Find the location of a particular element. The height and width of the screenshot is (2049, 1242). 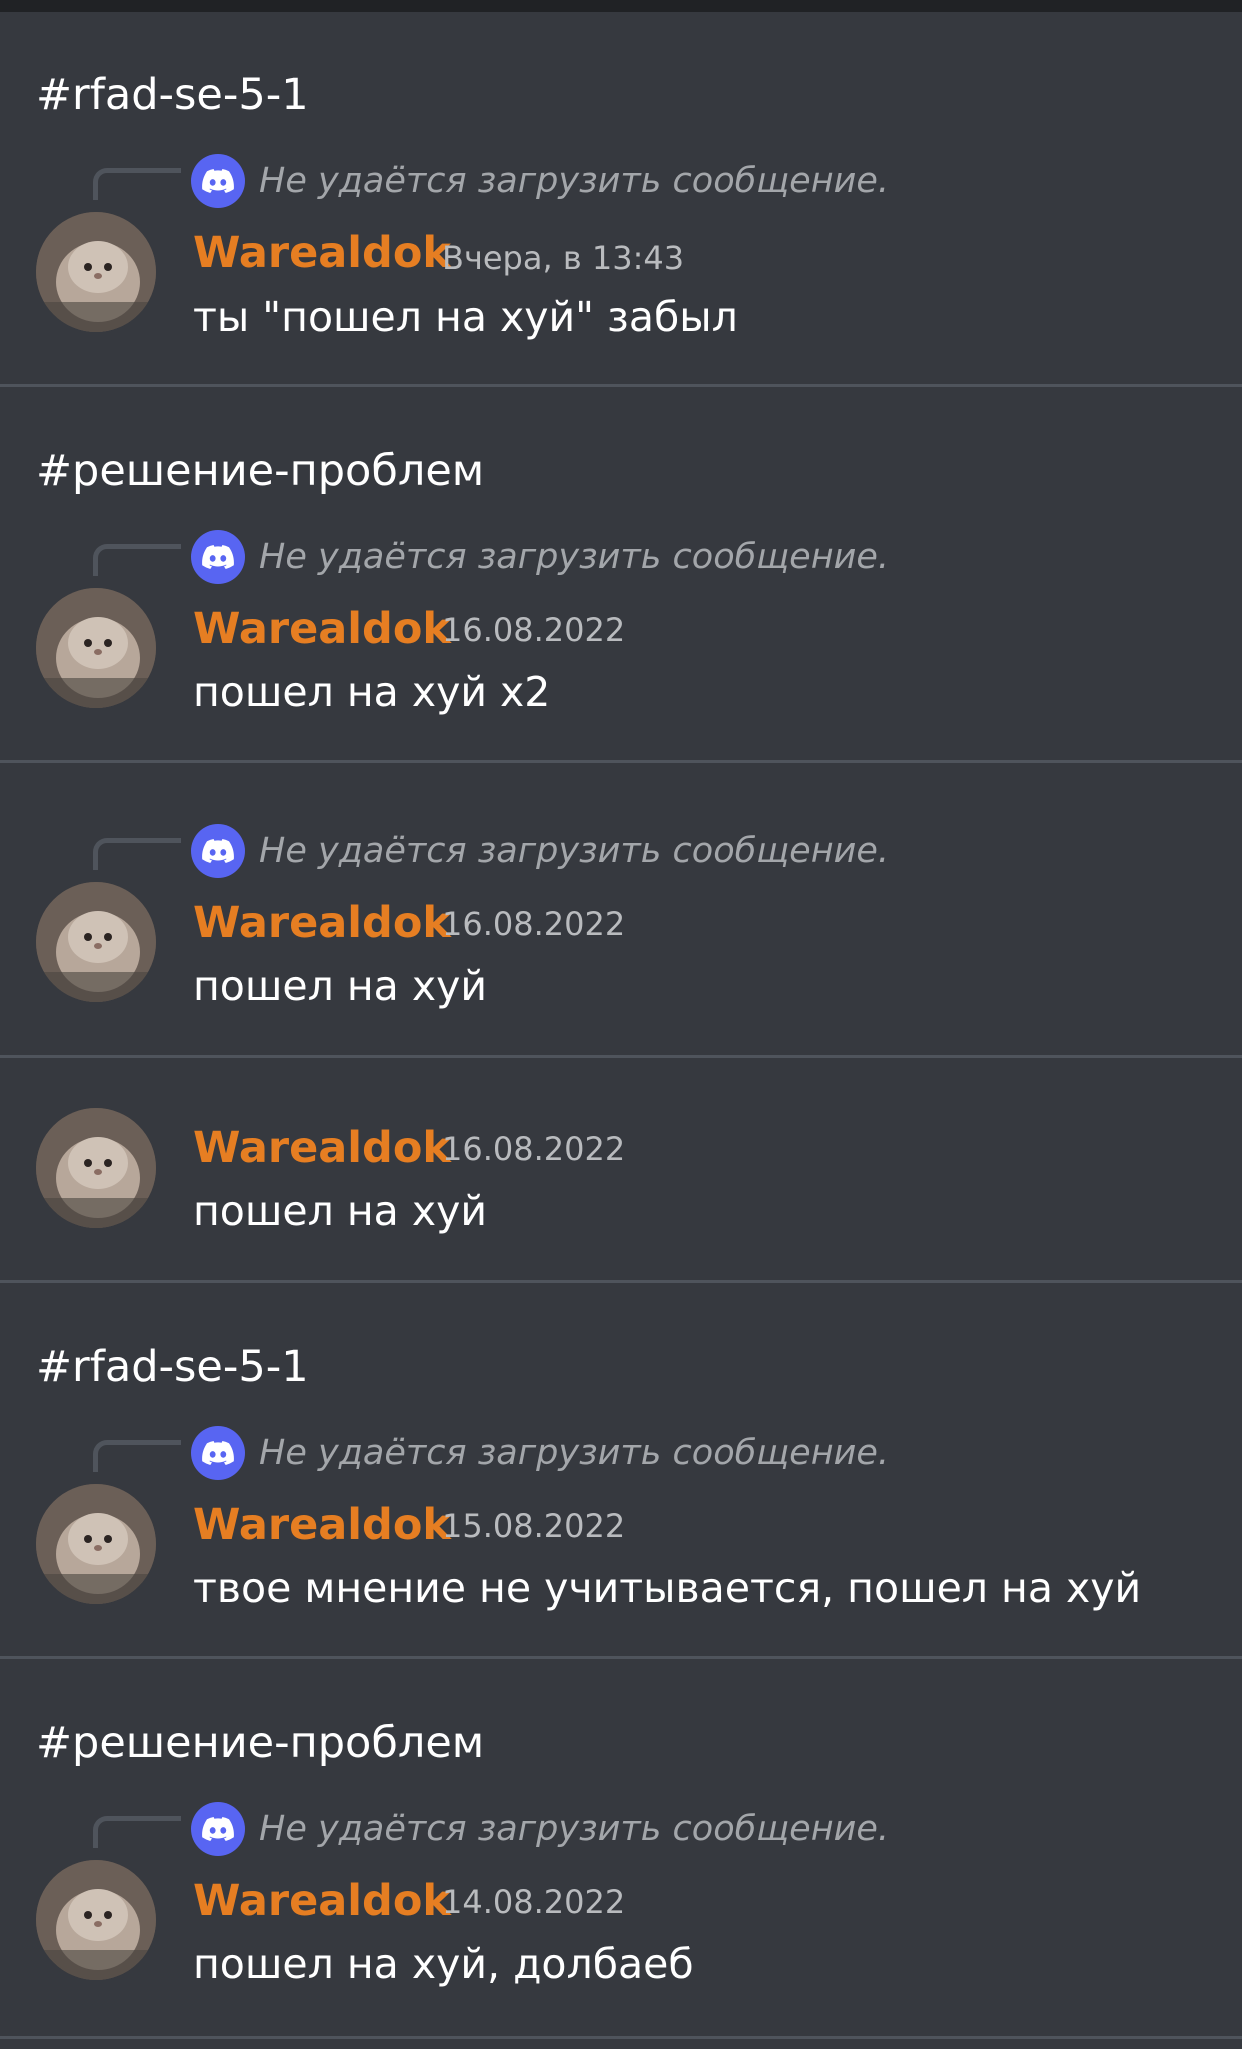

message-content: ты "пошел на хуй" забыл is located at coordinates (465, 317).